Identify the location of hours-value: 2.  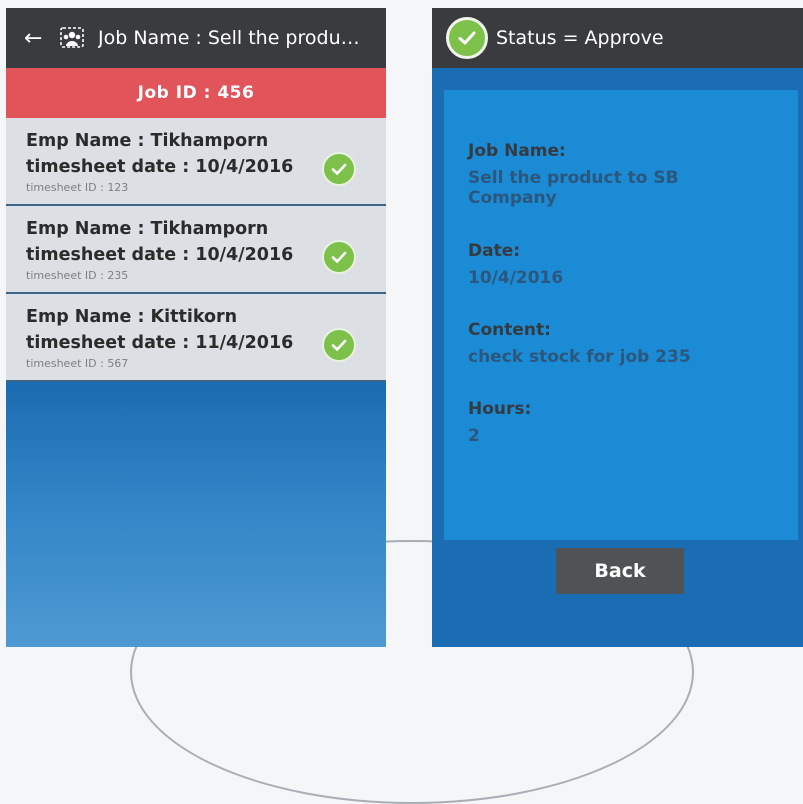
(474, 436).